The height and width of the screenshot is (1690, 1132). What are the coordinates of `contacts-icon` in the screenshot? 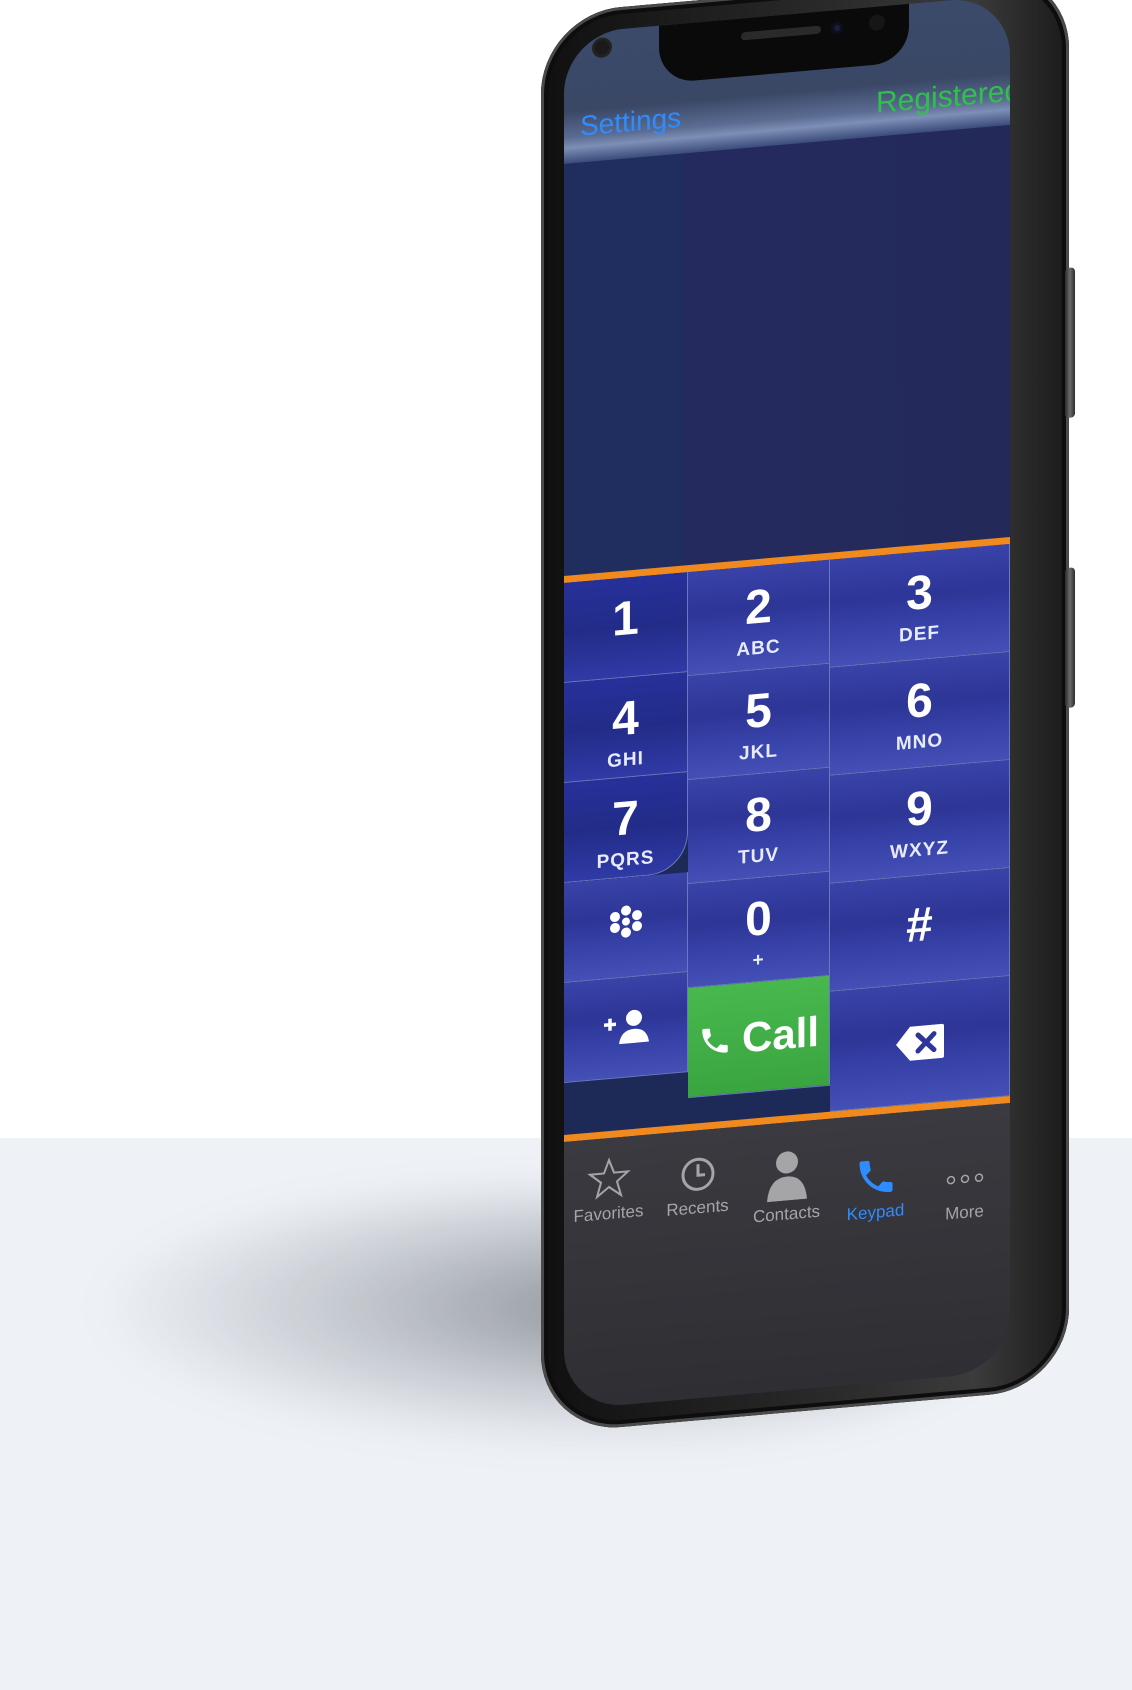 It's located at (786, 1177).